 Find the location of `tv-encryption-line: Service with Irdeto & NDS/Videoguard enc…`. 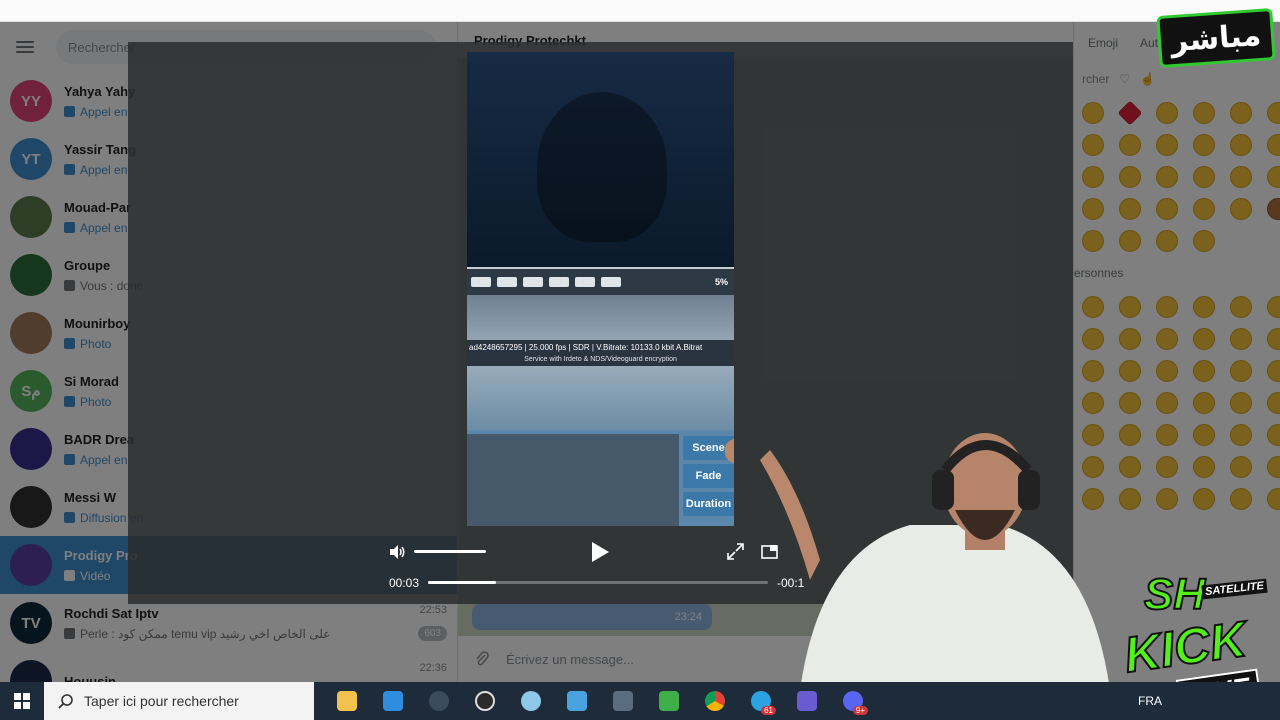

tv-encryption-line: Service with Irdeto & NDS/Videoguard enc… is located at coordinates (600, 360).